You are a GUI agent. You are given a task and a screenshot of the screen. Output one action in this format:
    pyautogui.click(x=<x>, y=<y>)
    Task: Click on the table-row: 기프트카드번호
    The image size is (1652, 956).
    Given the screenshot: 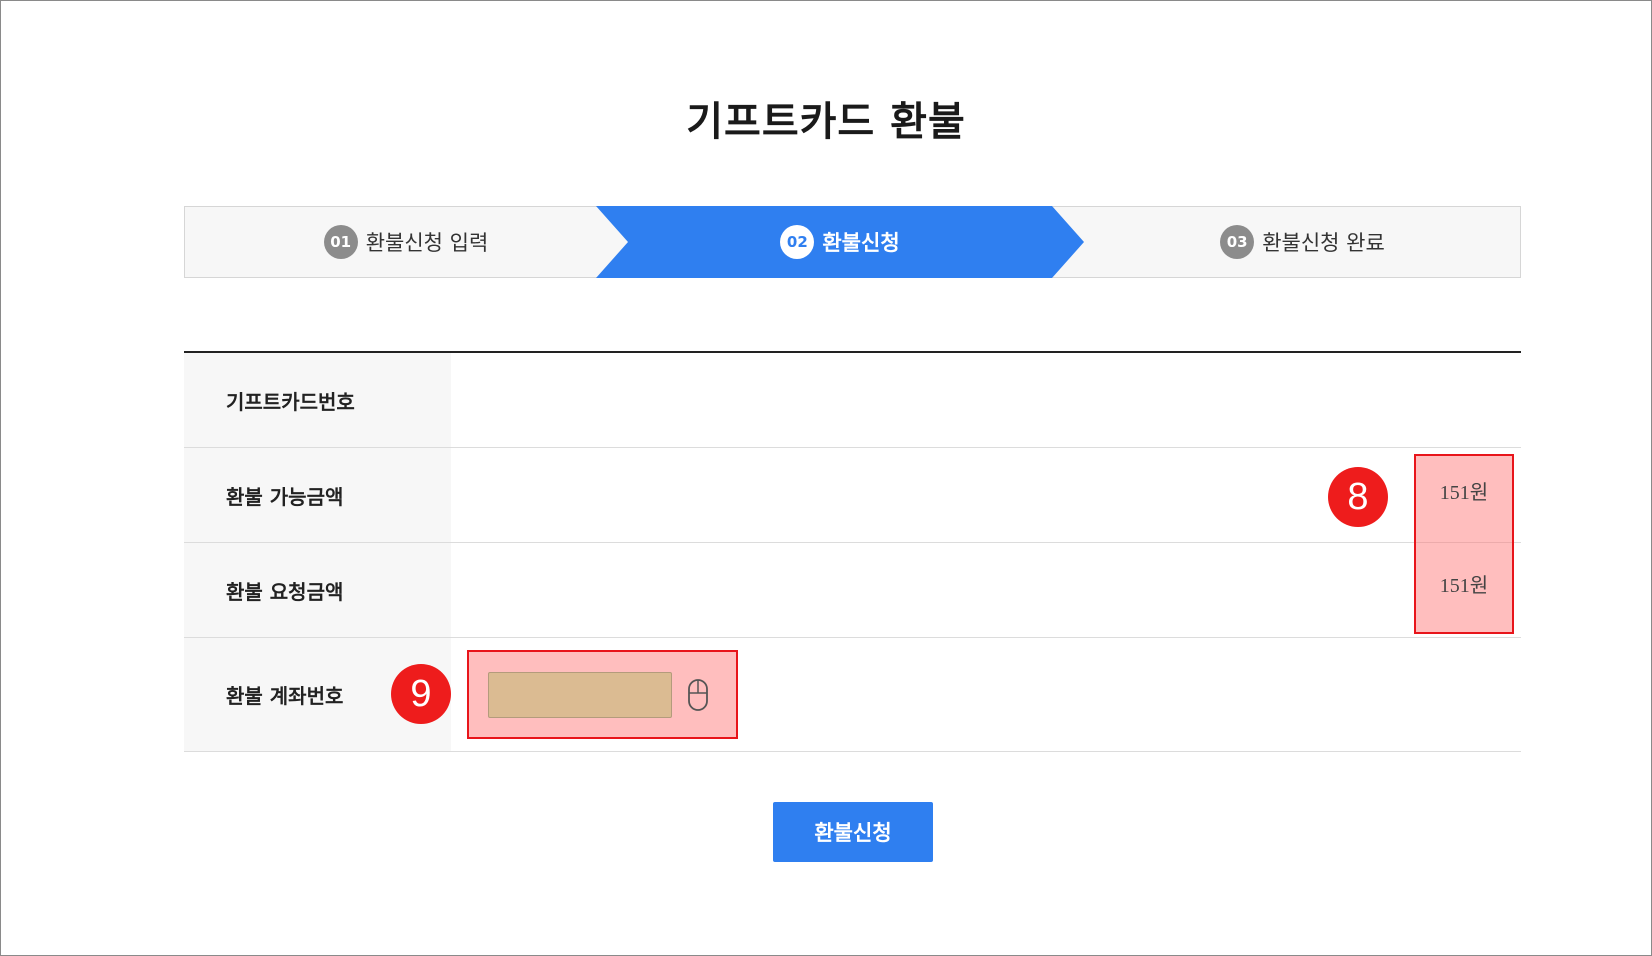 What is the action you would take?
    pyautogui.click(x=852, y=400)
    